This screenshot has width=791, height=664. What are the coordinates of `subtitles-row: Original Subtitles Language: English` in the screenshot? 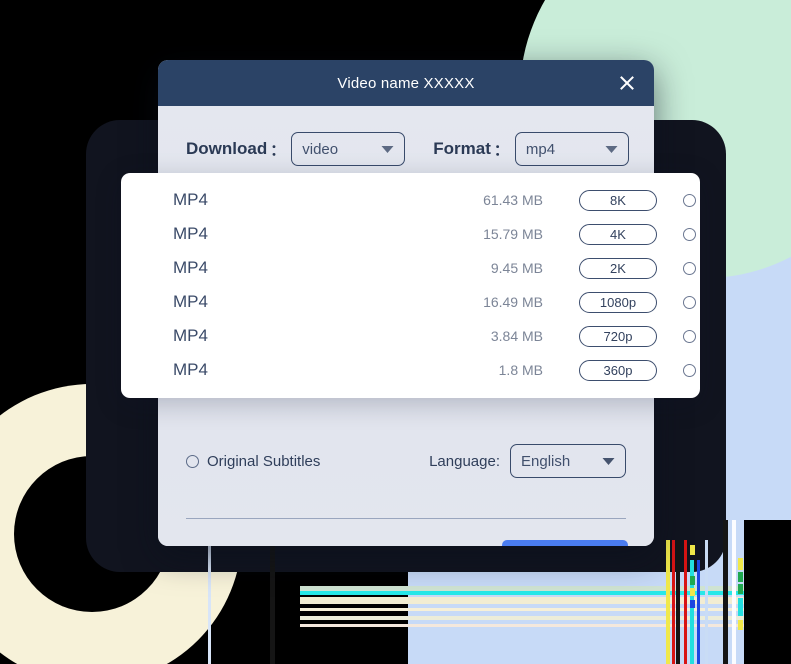 It's located at (406, 461).